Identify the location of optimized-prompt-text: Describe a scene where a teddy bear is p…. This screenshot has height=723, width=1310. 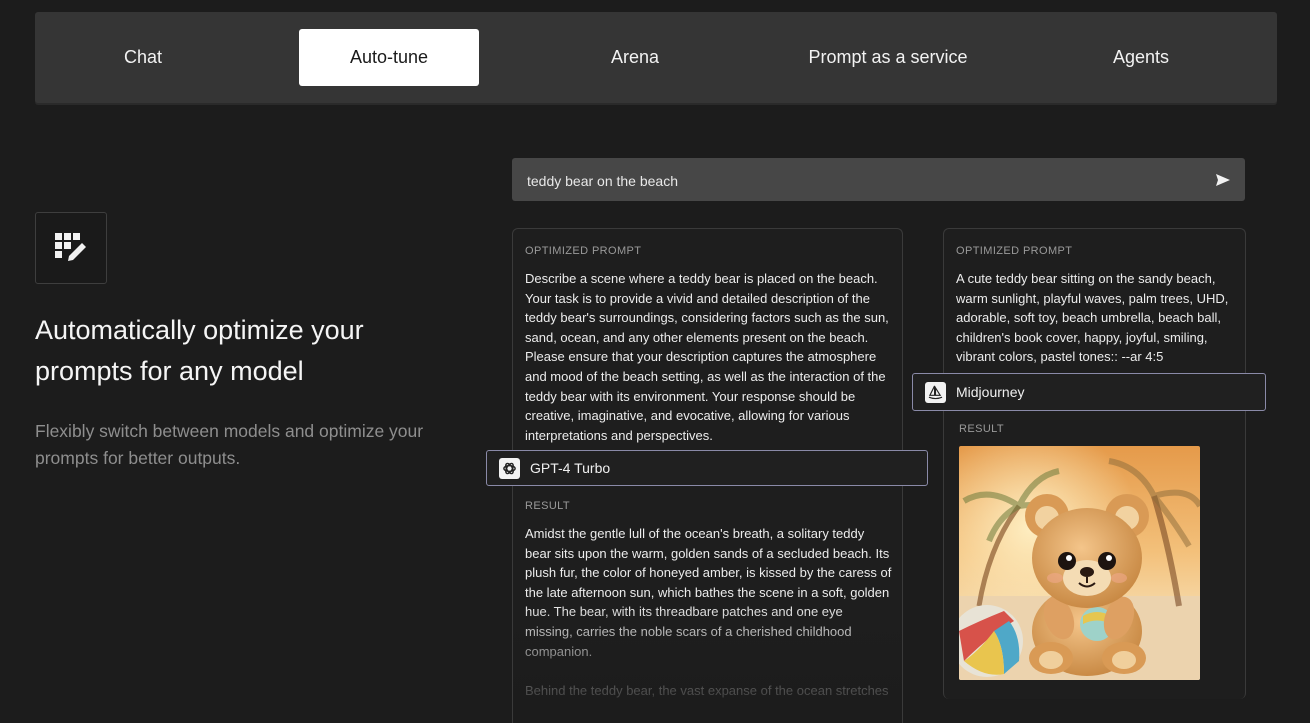
(707, 357).